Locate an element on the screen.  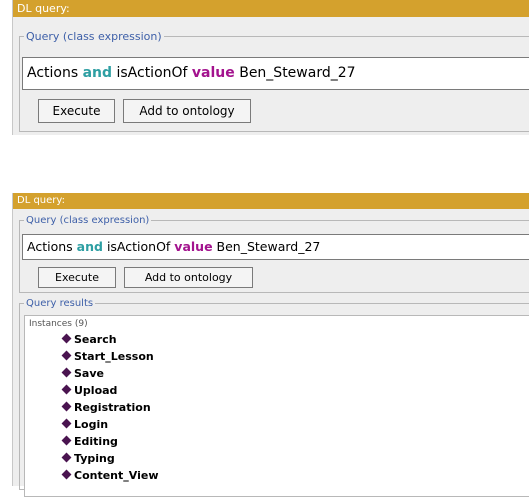
instance-item: Editing is located at coordinates (89, 442).